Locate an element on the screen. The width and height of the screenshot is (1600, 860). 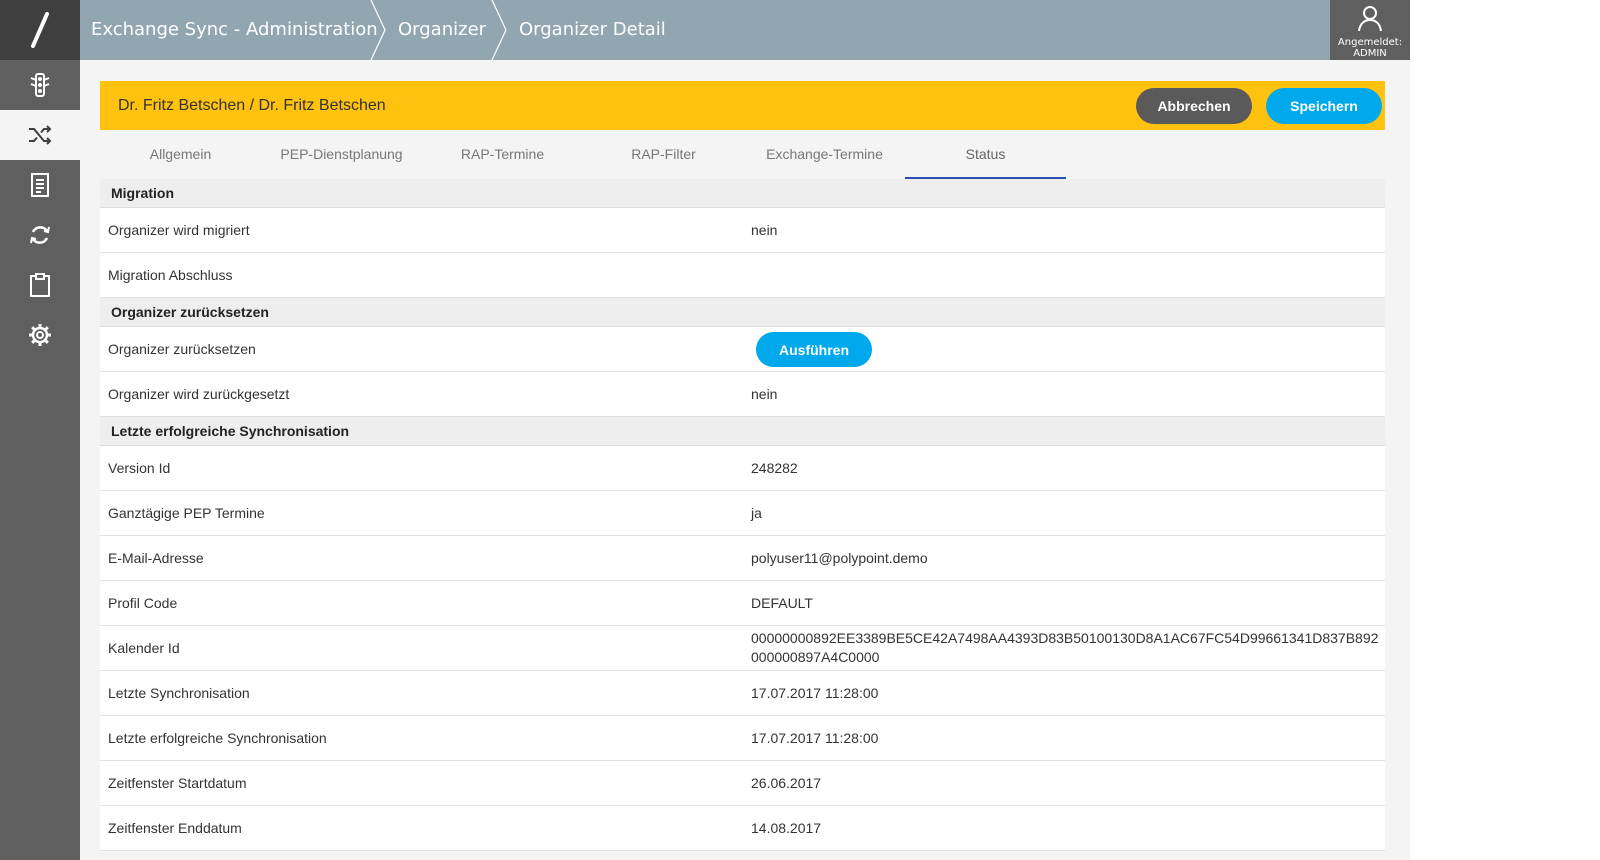
section-last-sync: Letzte erfolgreiche Synchronisation is located at coordinates (742, 431).